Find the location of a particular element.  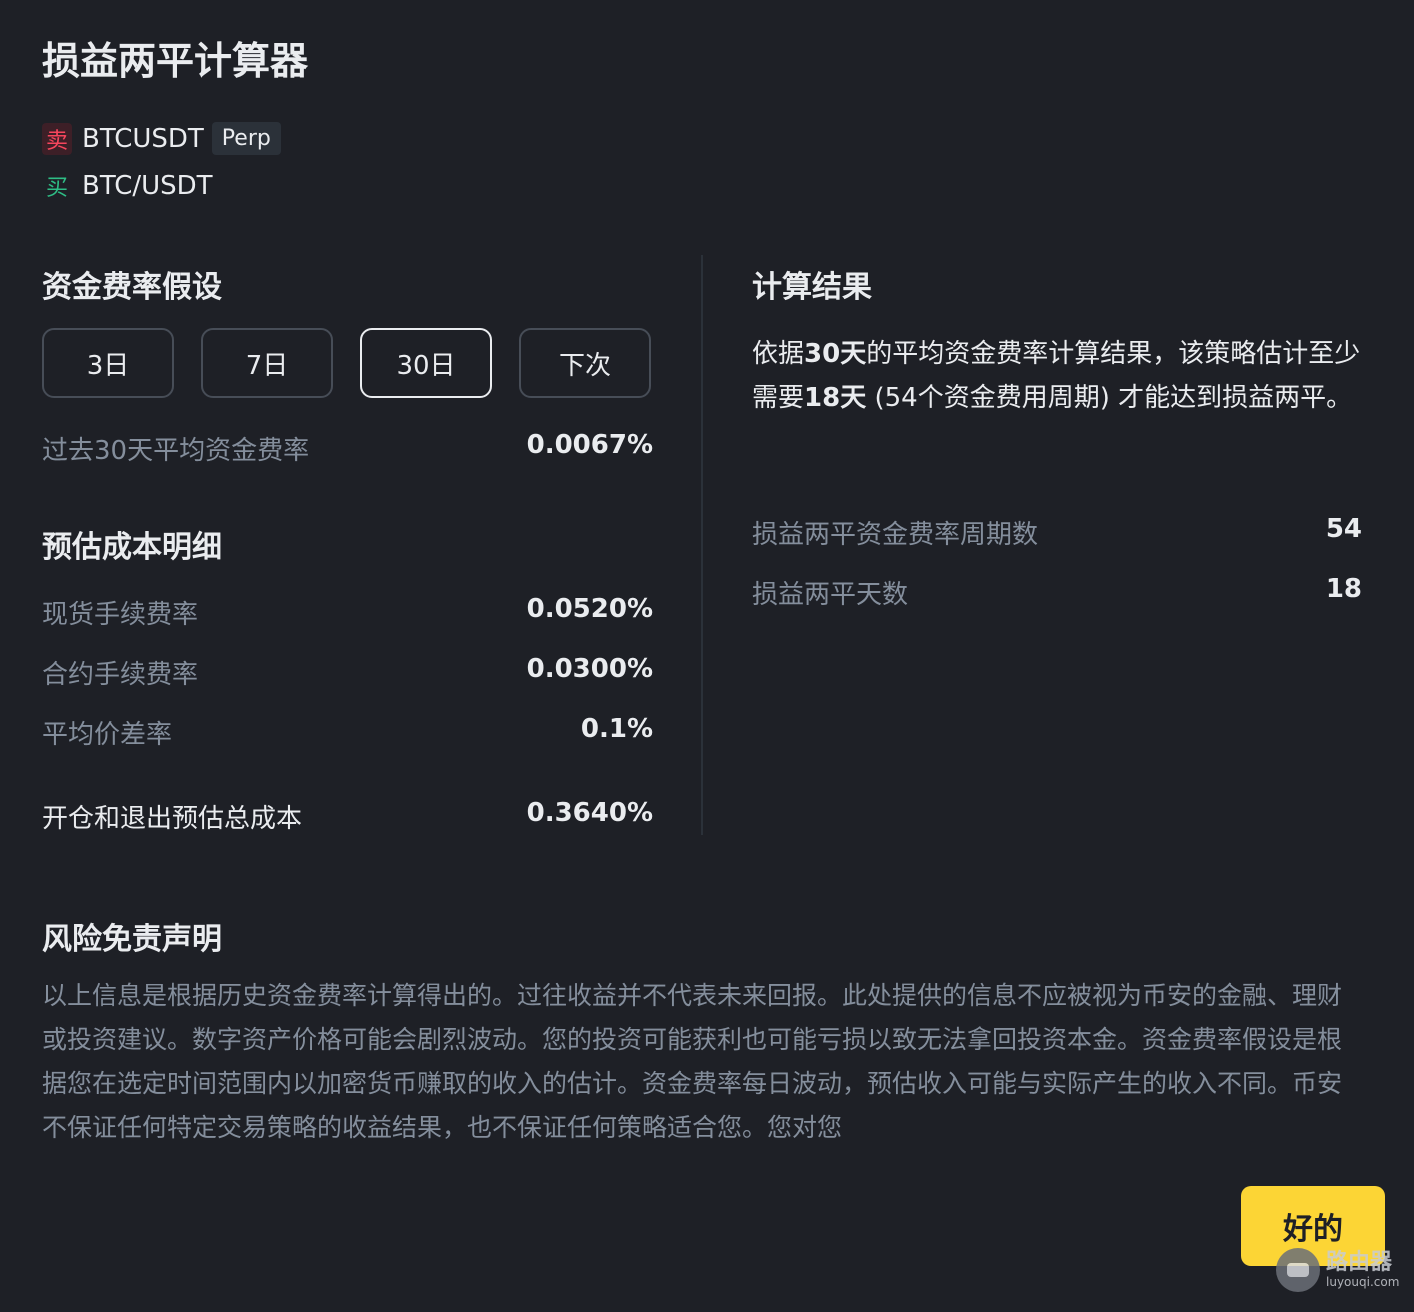

watermark: 路由器 luyouqi.com is located at coordinates (1337, 1270).